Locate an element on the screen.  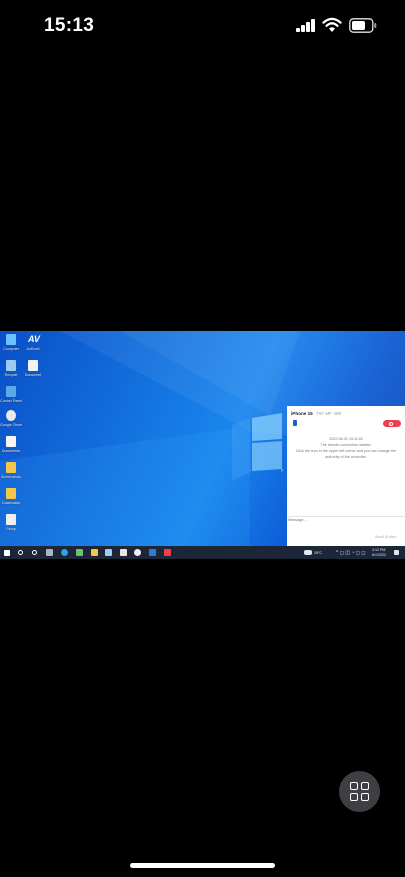
hint-line-2: authority of the controller. is located at coordinates (346, 457).